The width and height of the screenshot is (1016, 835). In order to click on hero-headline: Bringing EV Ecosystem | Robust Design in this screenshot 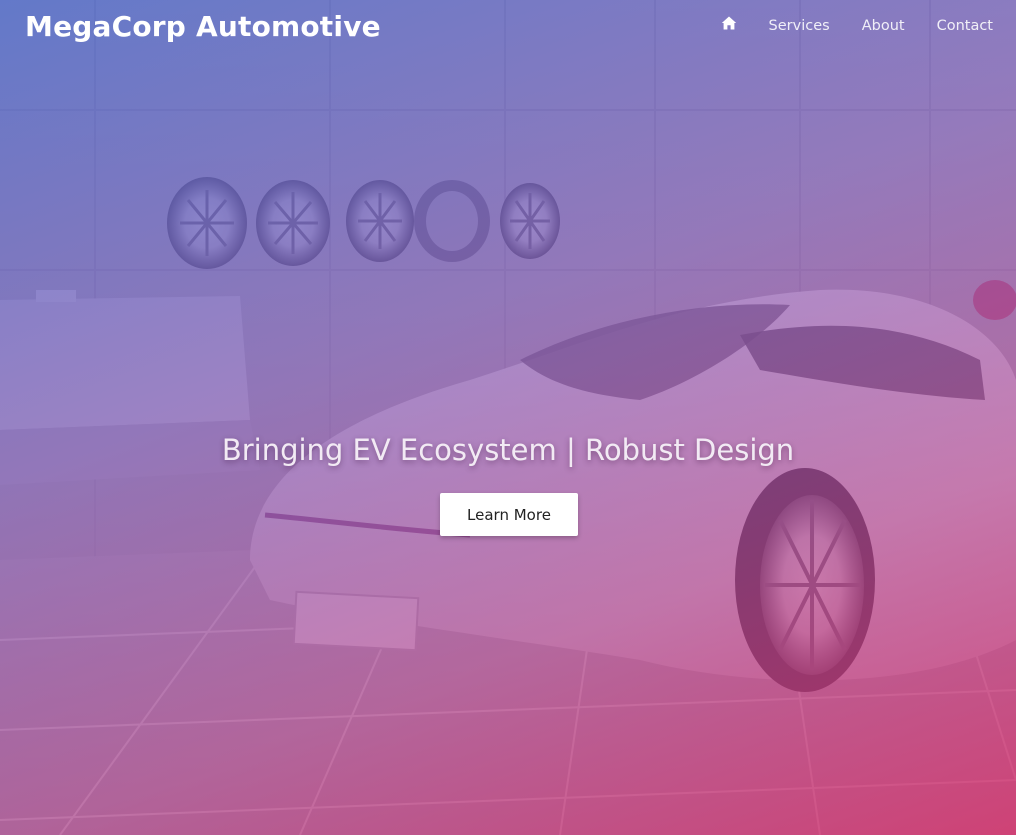, I will do `click(508, 450)`.